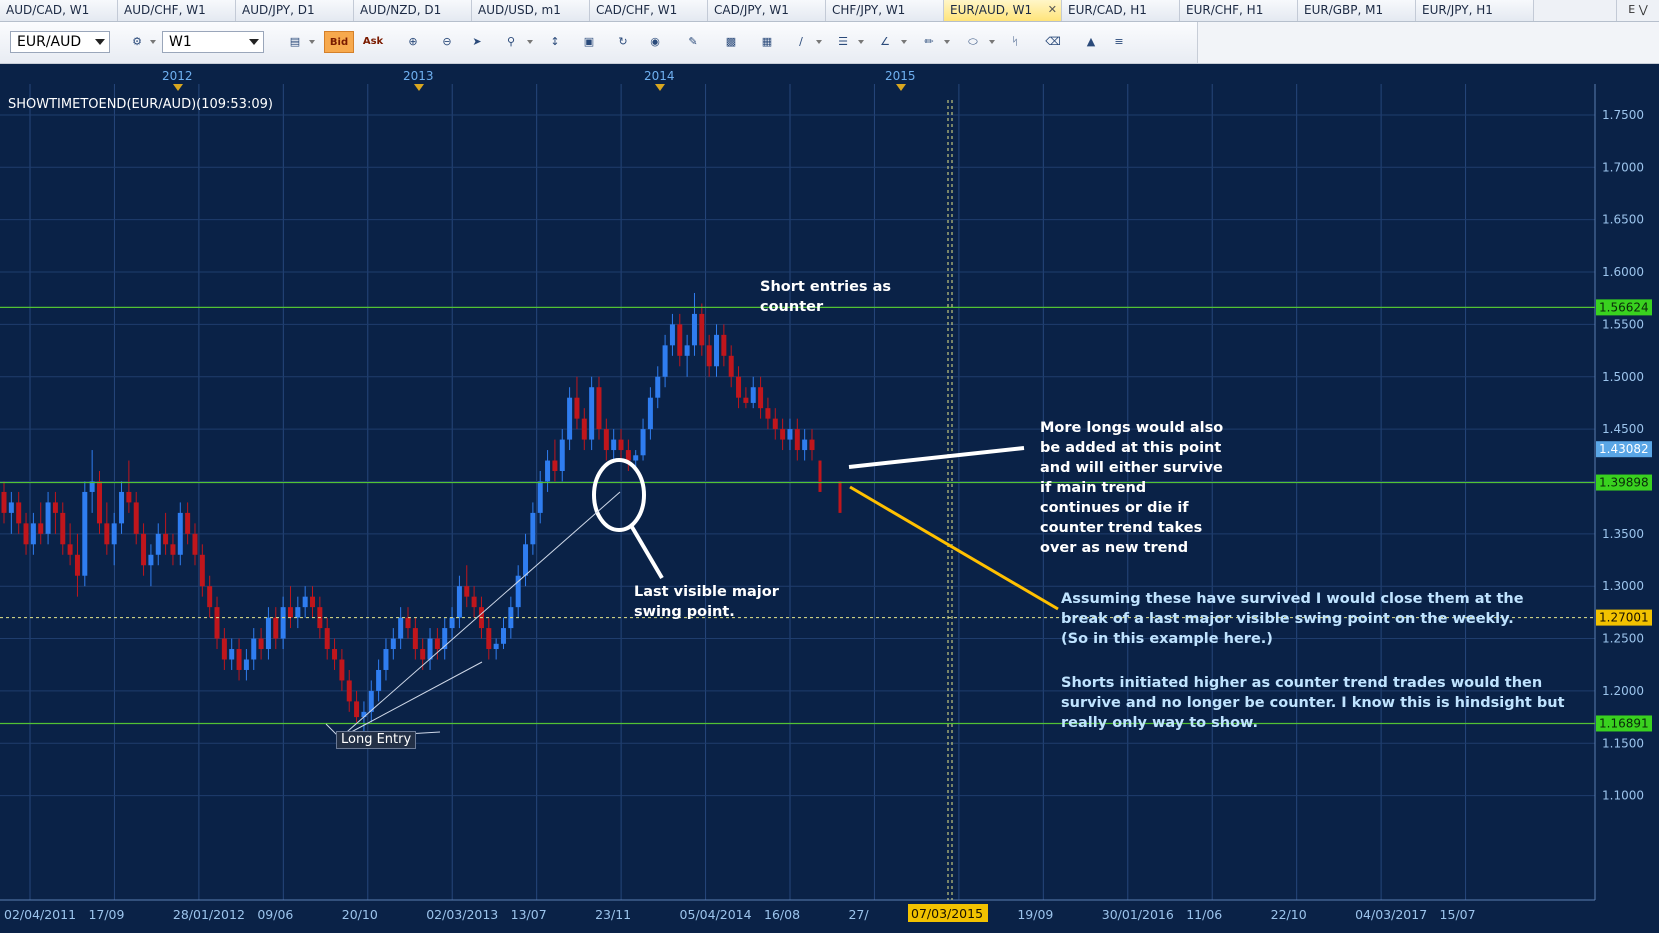 Image resolution: width=1659 pixels, height=933 pixels. I want to click on ruler-icon: ✎, so click(693, 42).